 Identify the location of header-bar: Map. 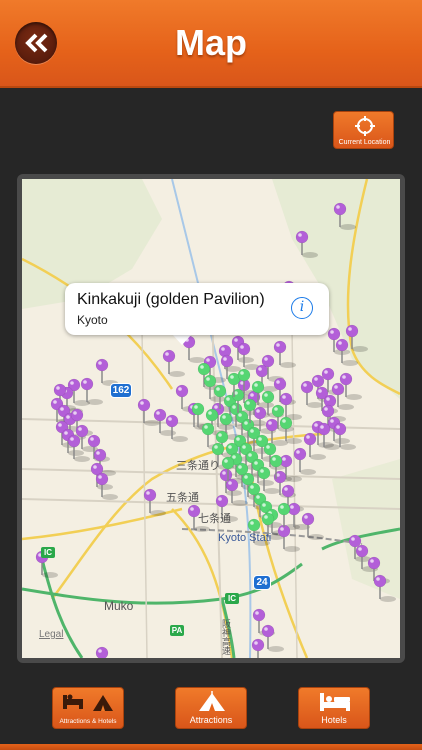
(211, 44).